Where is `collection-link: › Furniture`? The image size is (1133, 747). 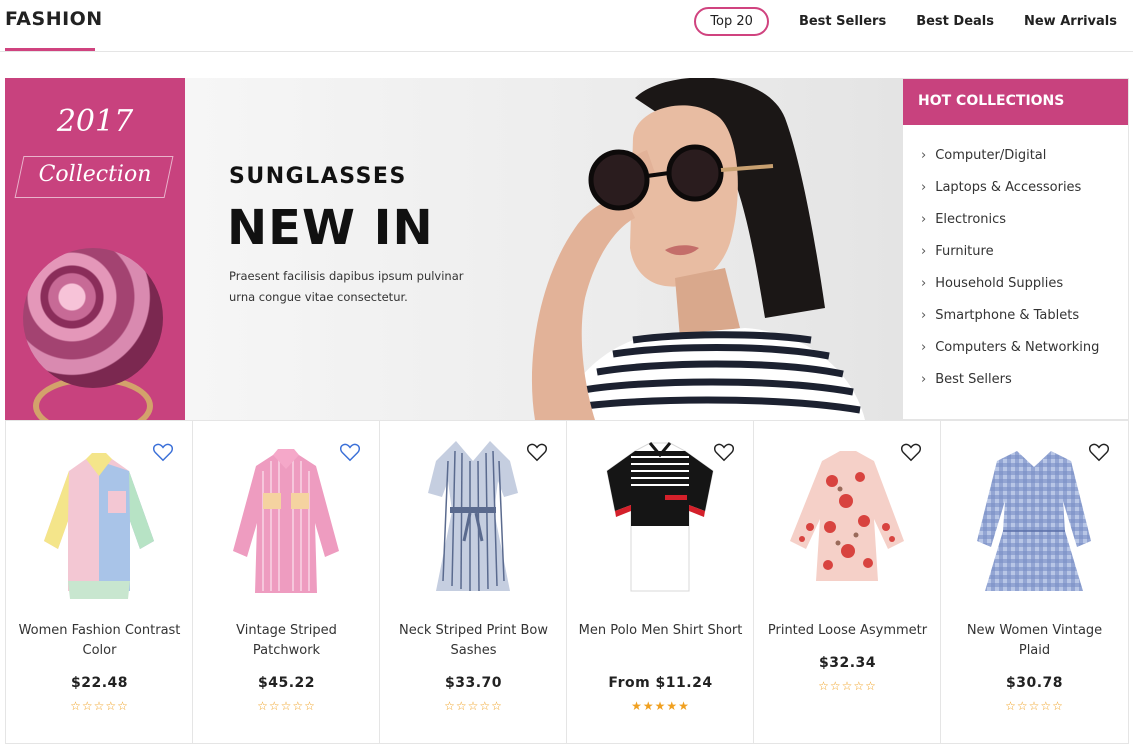 collection-link: › Furniture is located at coordinates (1015, 251).